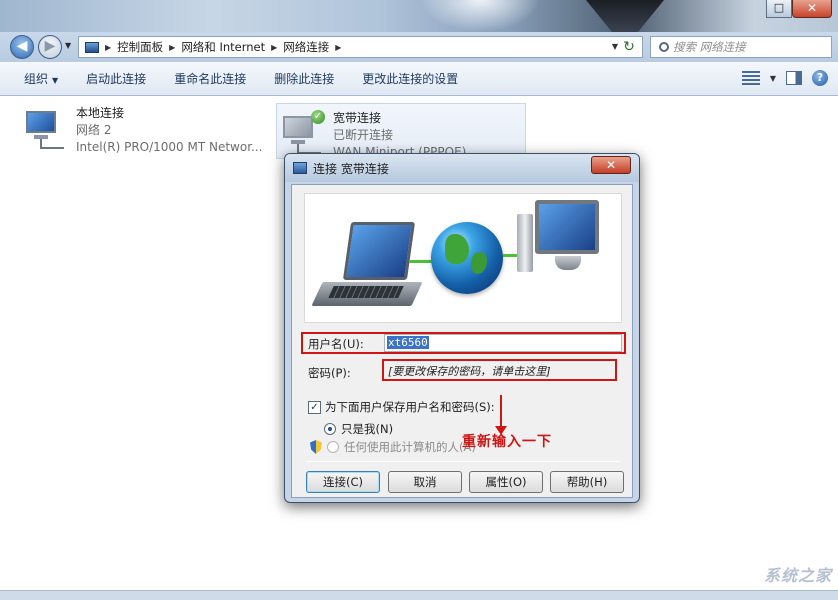 Image resolution: width=838 pixels, height=600 pixels. Describe the element at coordinates (401, 131) in the screenshot. I see `connection-item-broadband: ✓ 宽带连接 已断开连接 WAN Miniport (PPPOE)` at that location.